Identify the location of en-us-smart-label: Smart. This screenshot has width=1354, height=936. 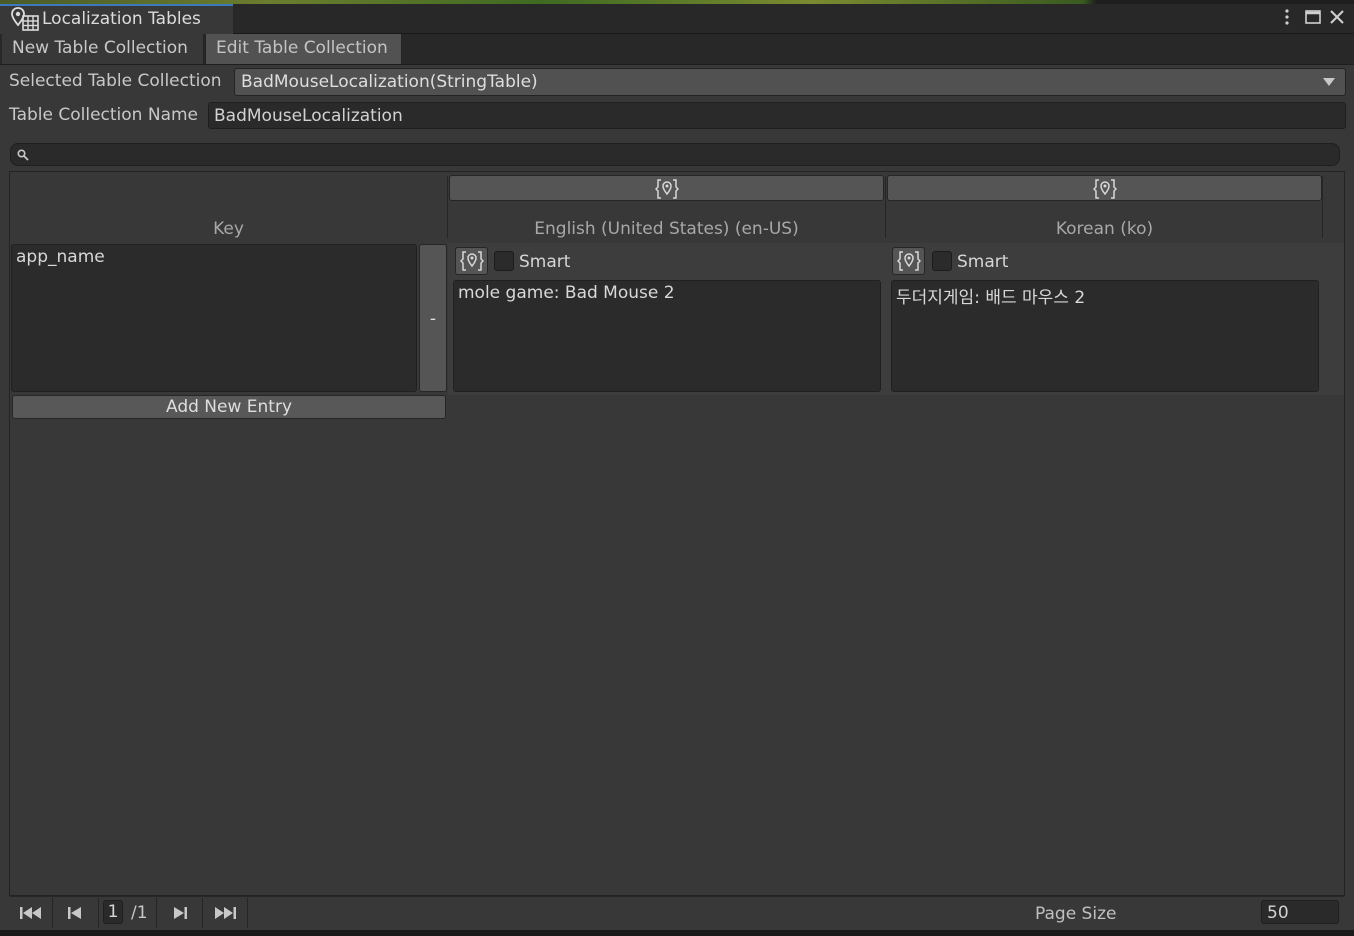
(545, 262).